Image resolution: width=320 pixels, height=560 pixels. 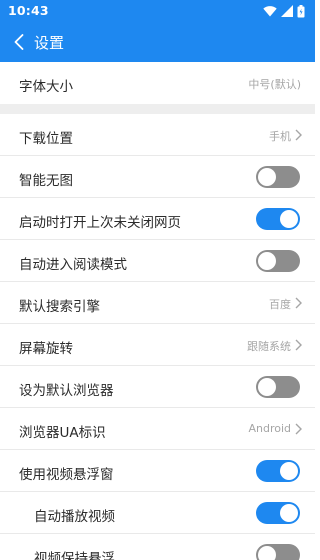 What do you see at coordinates (278, 261) in the screenshot?
I see `auto-reader-mode-toggle` at bounding box center [278, 261].